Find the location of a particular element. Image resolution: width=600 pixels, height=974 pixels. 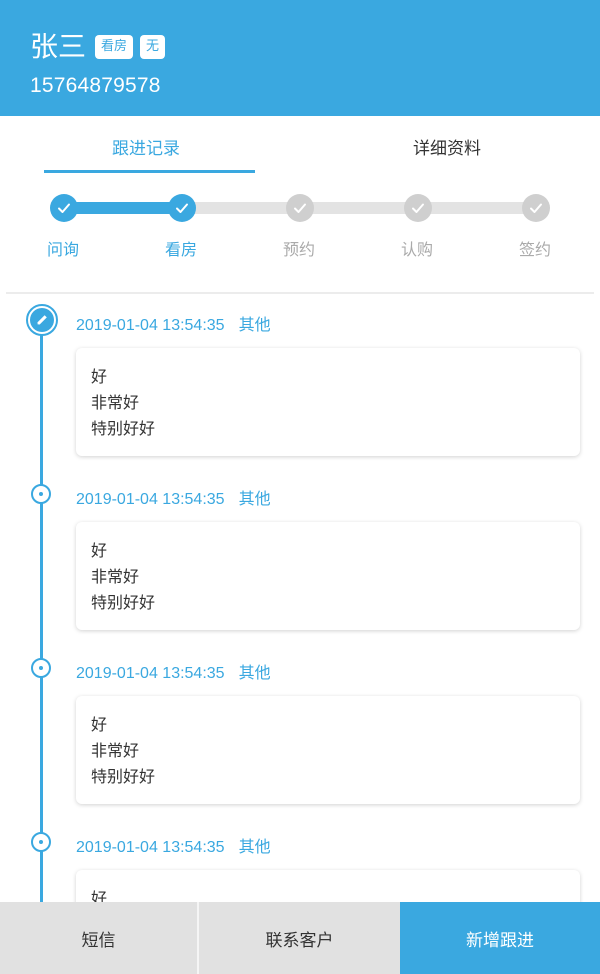

customer-name: 张三 is located at coordinates (58, 46).